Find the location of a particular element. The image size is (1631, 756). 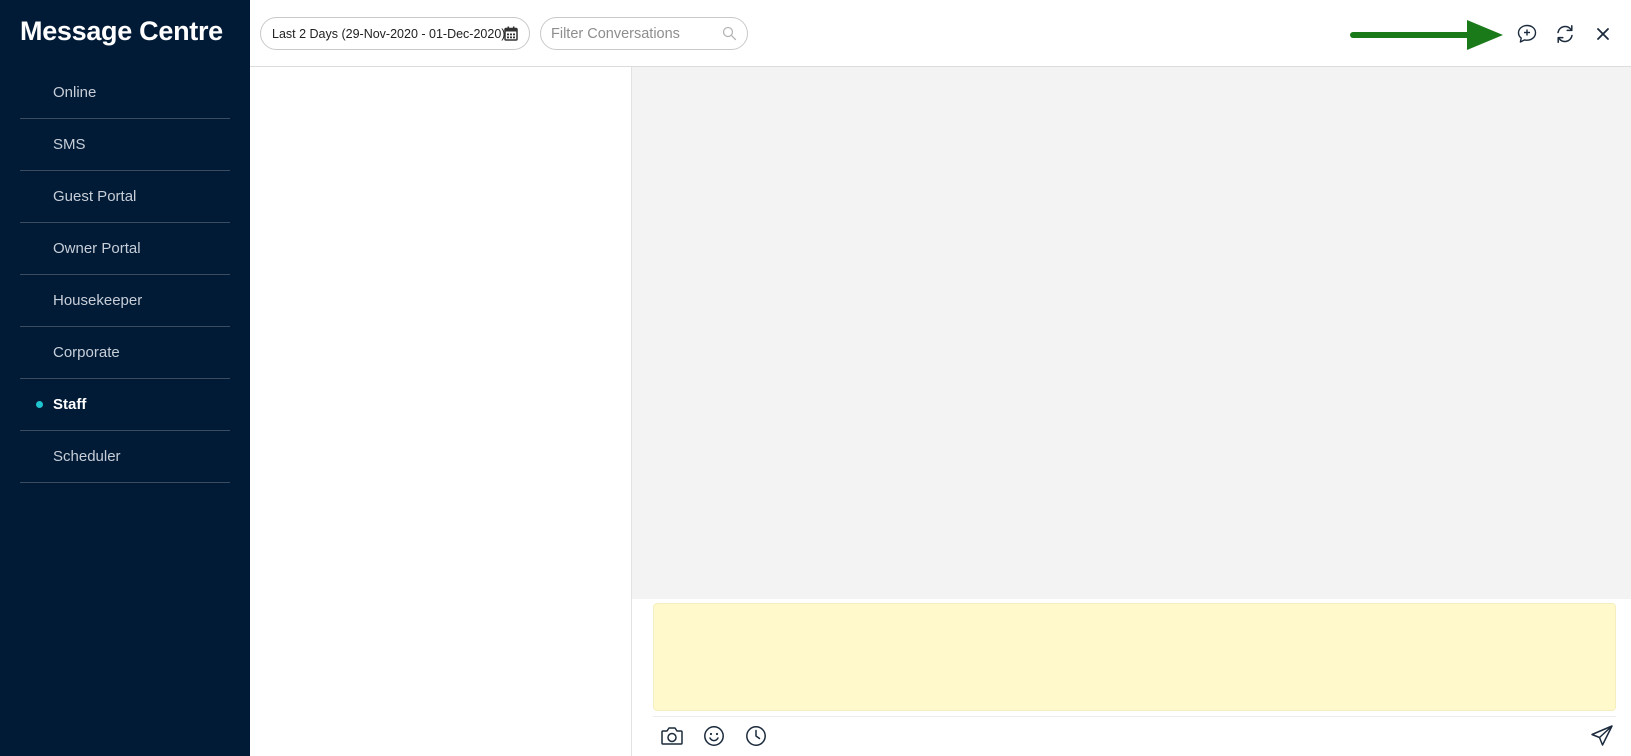

annotation-arrow-icon is located at coordinates (1426, 35).